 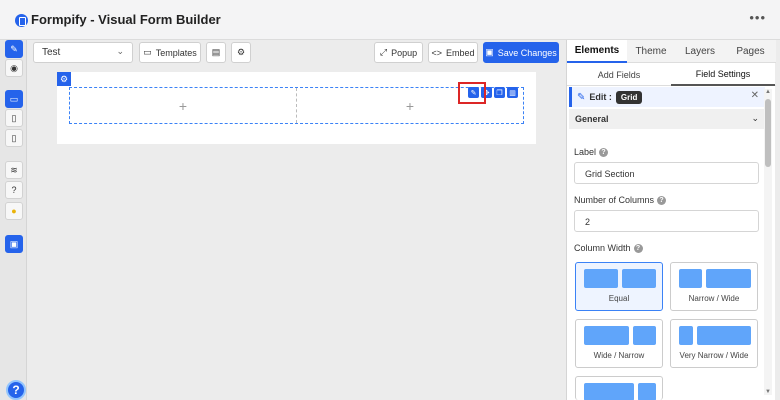 What do you see at coordinates (666, 173) in the screenshot?
I see `label-input: Grid Section` at bounding box center [666, 173].